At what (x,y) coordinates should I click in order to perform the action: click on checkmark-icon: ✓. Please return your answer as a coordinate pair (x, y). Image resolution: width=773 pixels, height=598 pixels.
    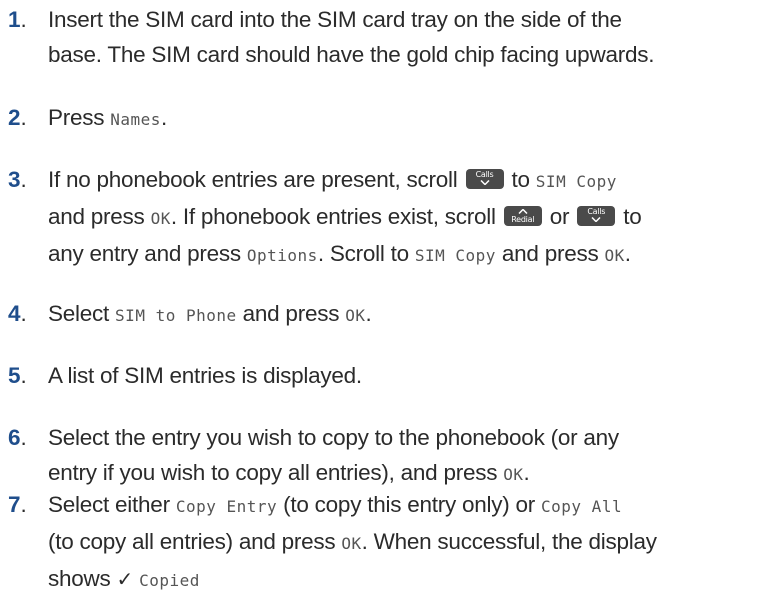
    Looking at the image, I should click on (125, 579).